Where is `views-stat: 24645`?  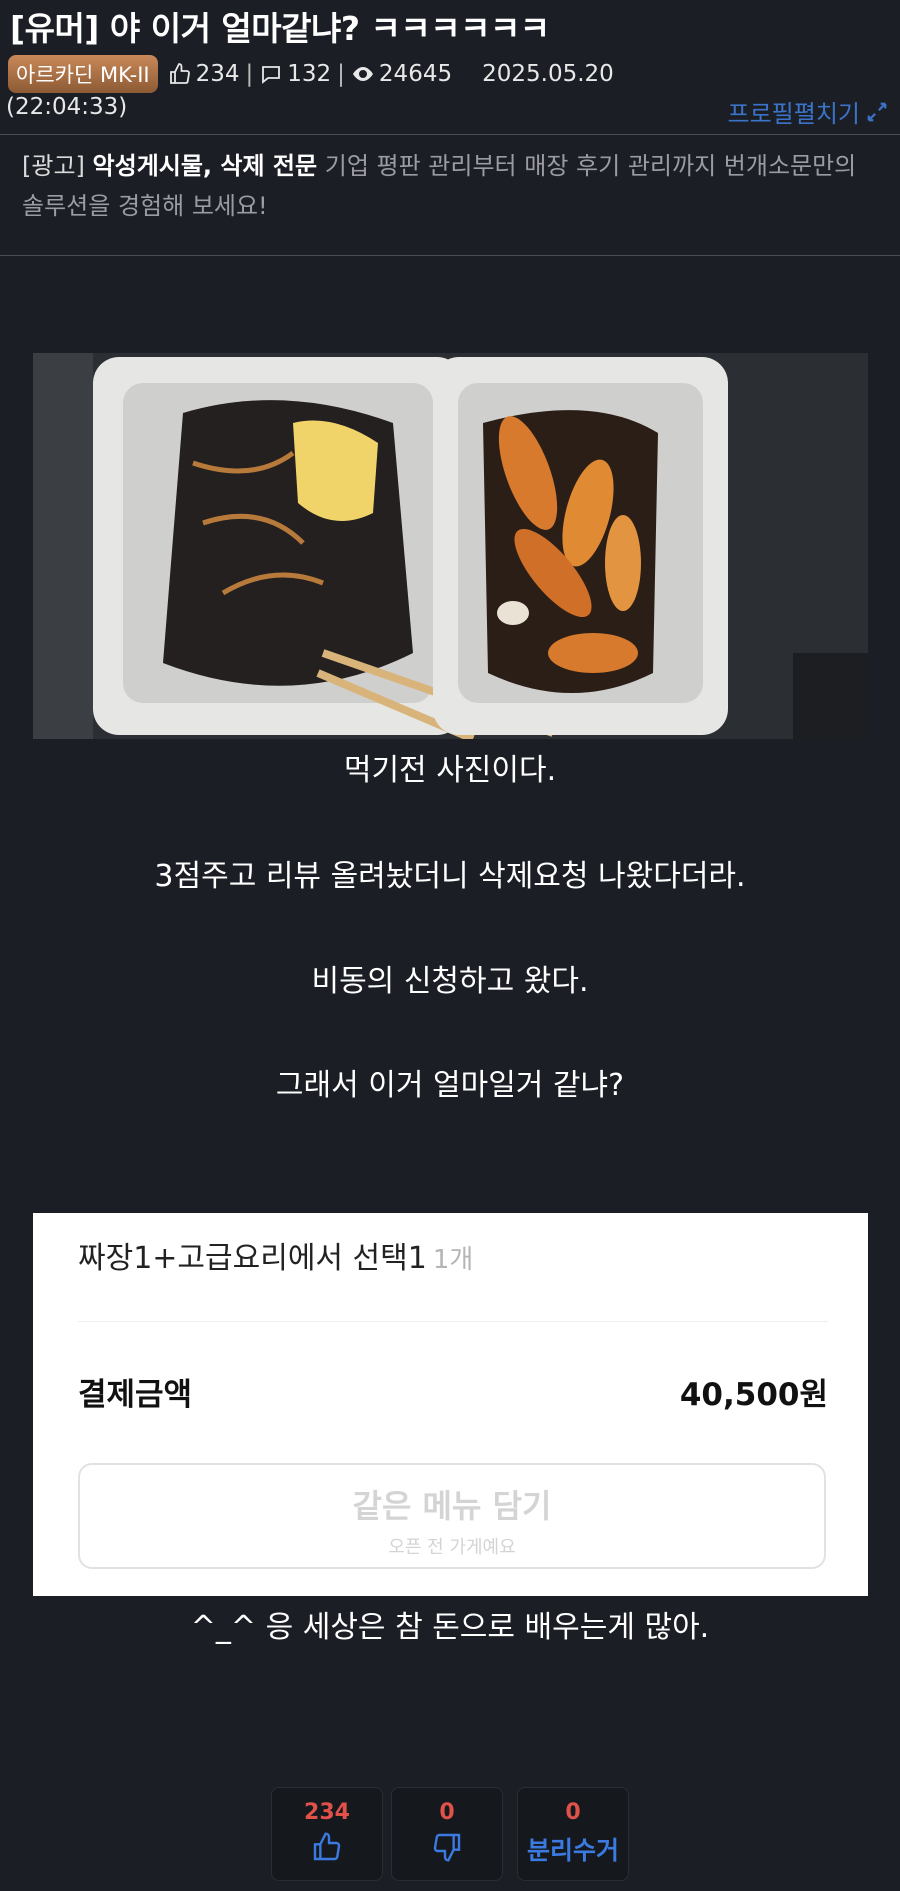
views-stat: 24645 is located at coordinates (401, 74).